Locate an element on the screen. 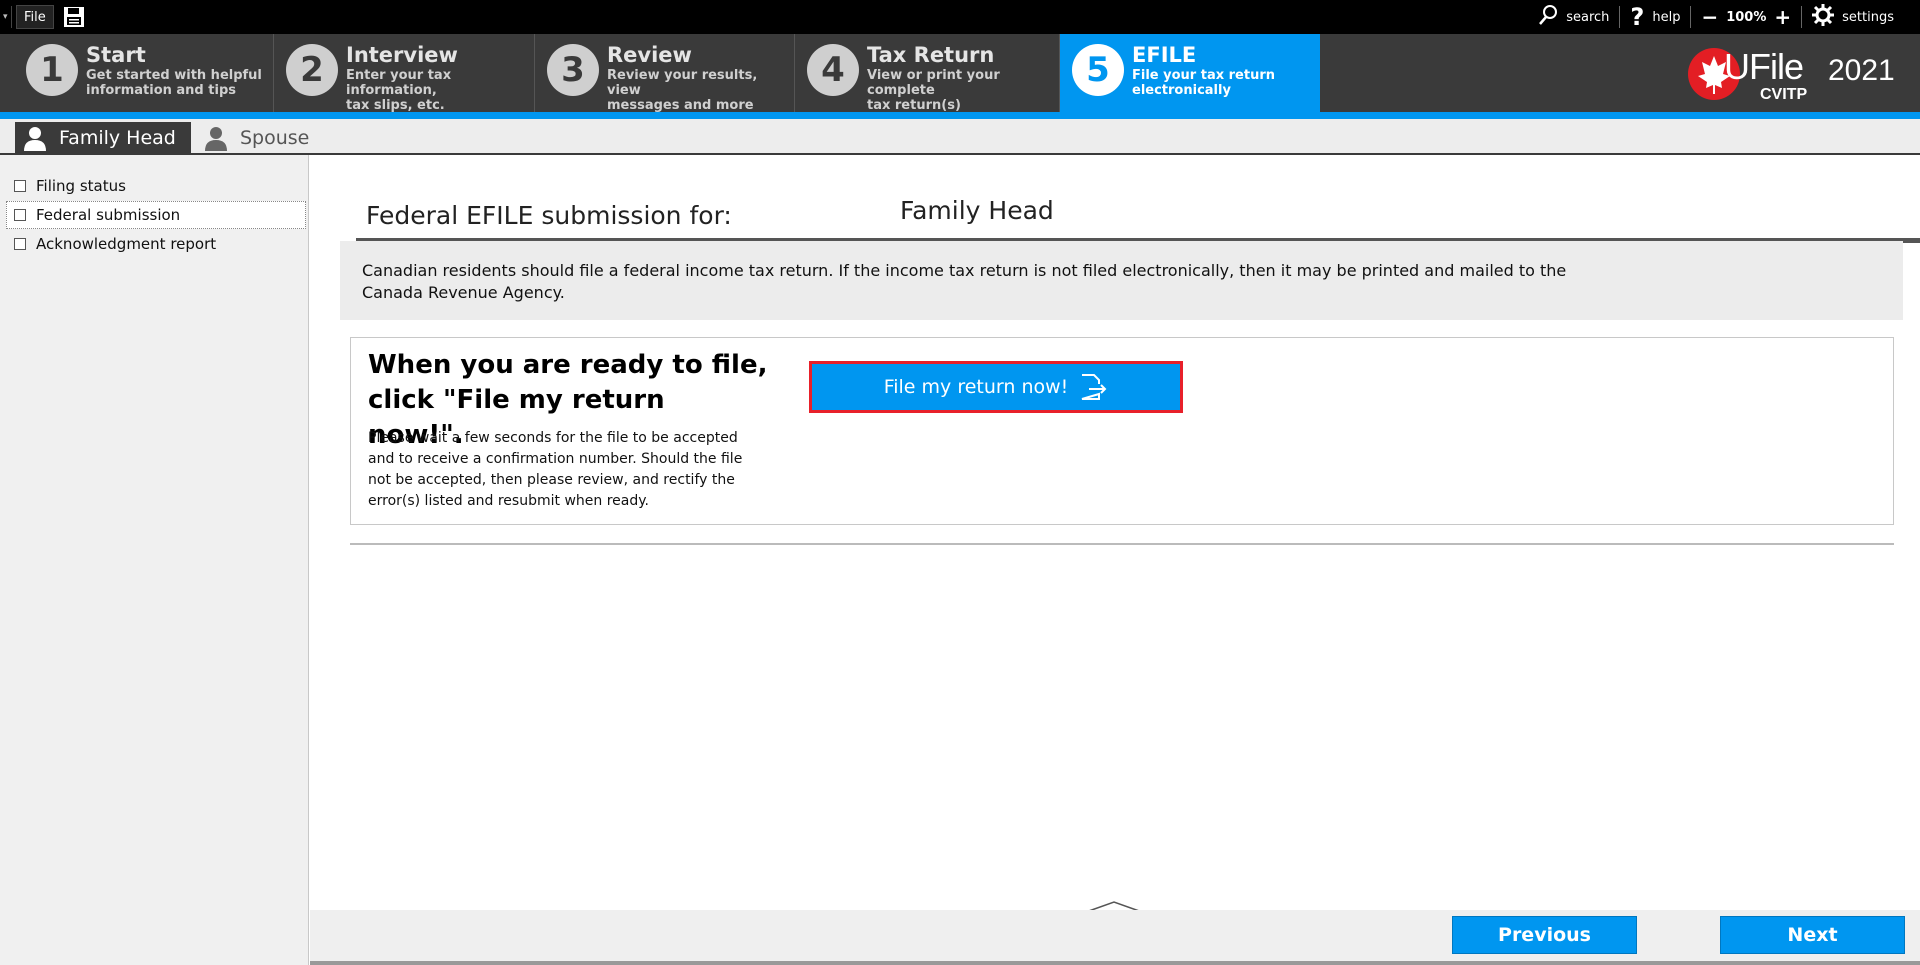  step-subtitle: File your tax return electronically is located at coordinates (1203, 83).